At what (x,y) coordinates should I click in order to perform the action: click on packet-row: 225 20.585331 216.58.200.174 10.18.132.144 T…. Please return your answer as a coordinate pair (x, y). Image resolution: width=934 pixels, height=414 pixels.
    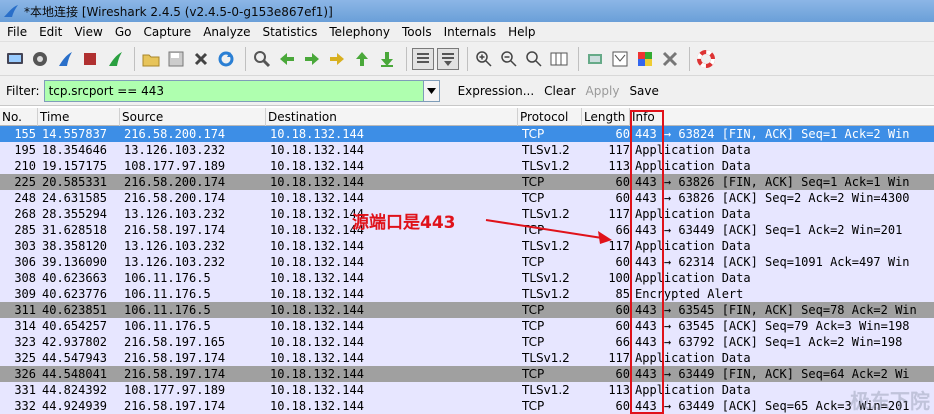
    Looking at the image, I should click on (467, 182).